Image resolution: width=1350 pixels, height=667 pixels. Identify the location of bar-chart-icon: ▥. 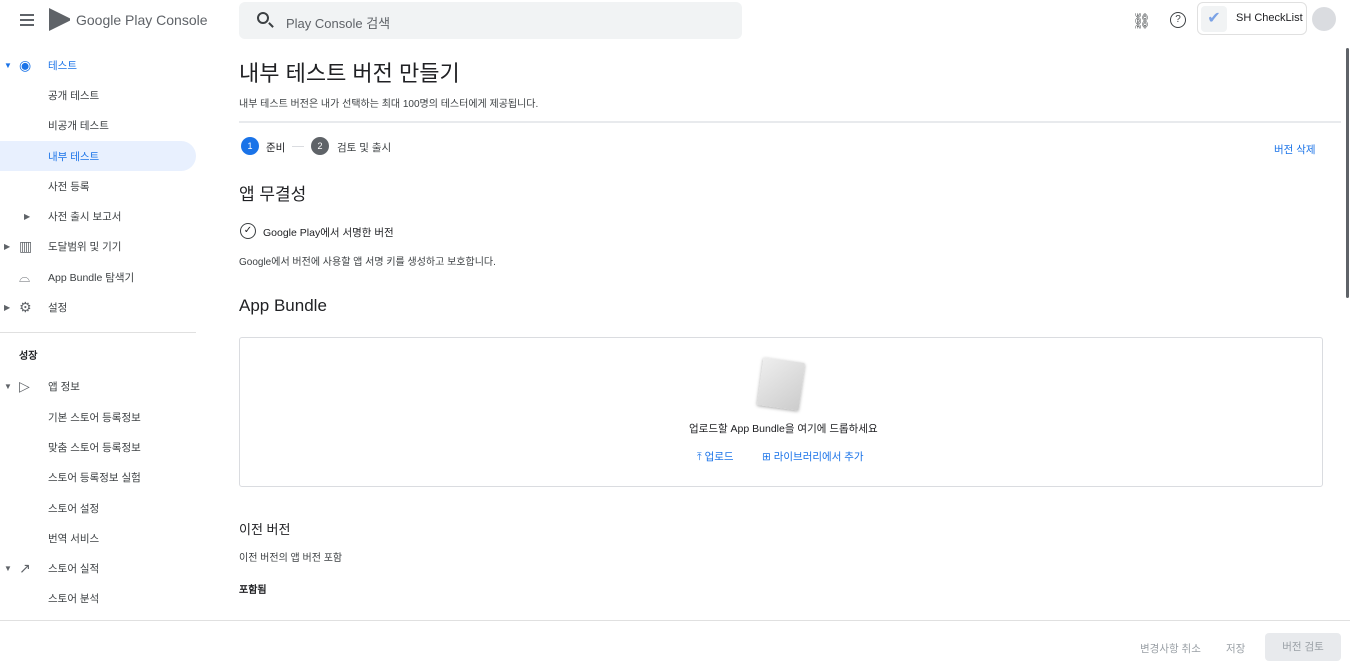
(26, 246).